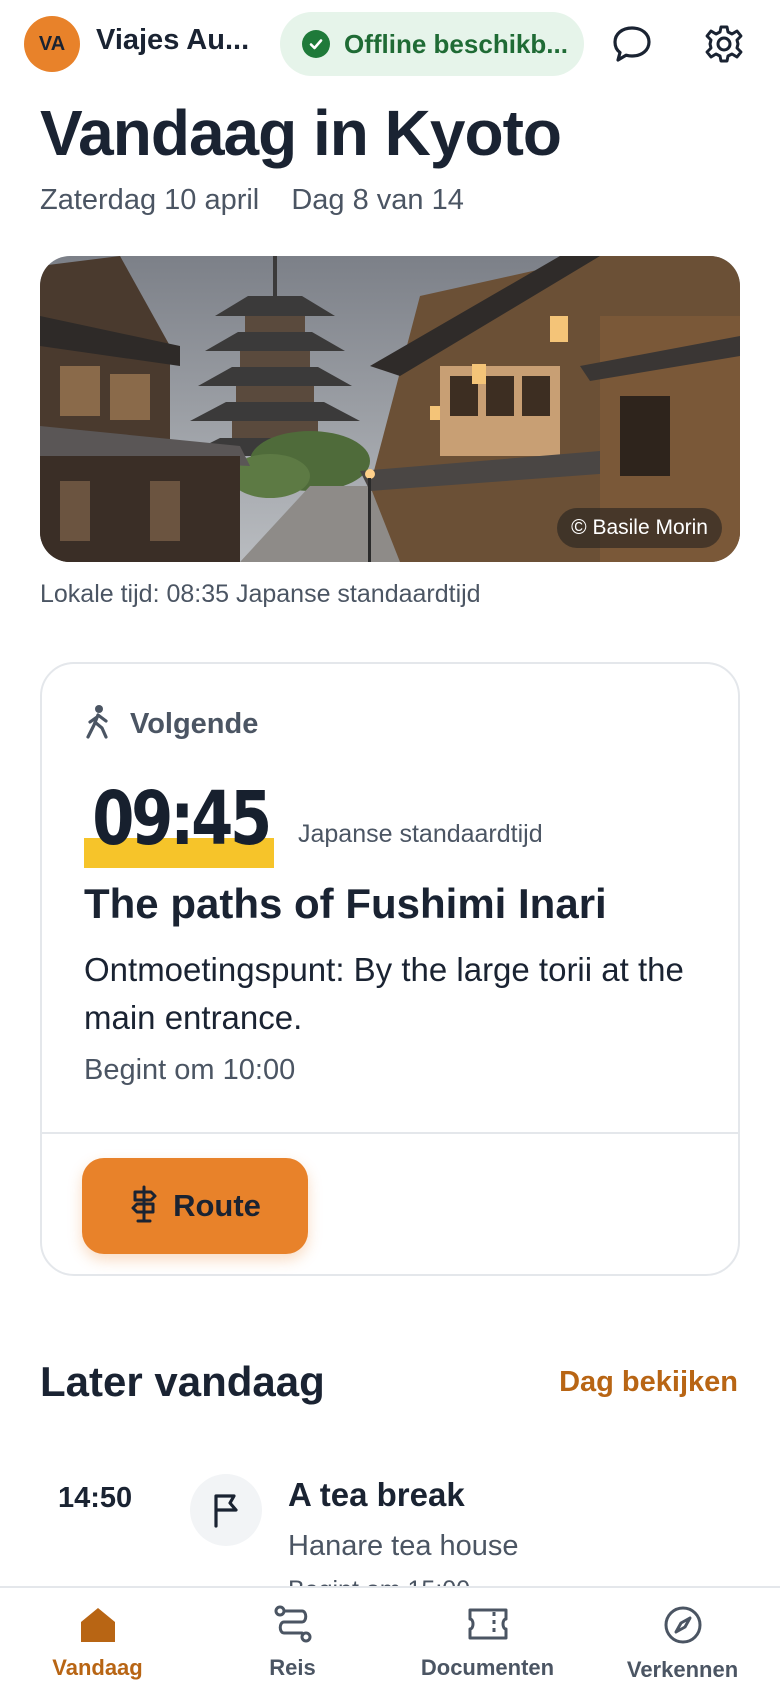 The height and width of the screenshot is (1688, 780). I want to click on route-icon, so click(293, 1626).